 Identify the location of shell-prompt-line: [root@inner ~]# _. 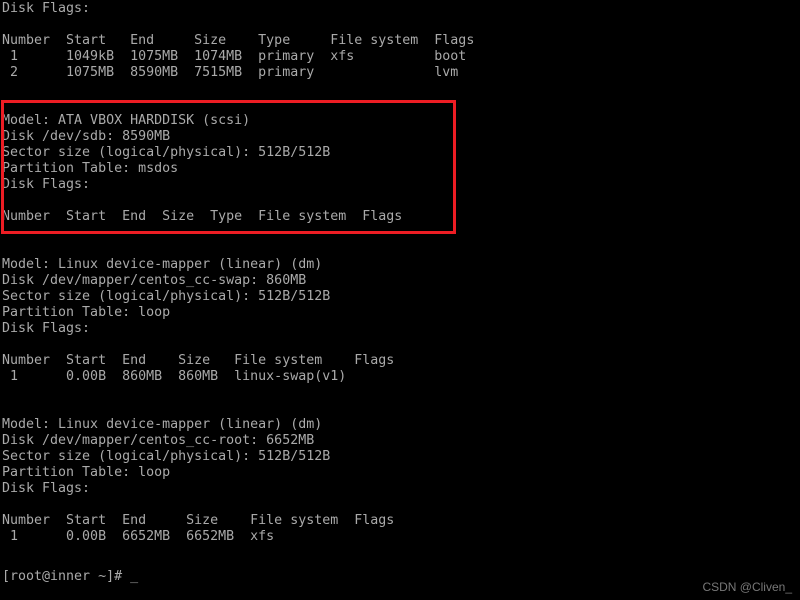
(70, 577).